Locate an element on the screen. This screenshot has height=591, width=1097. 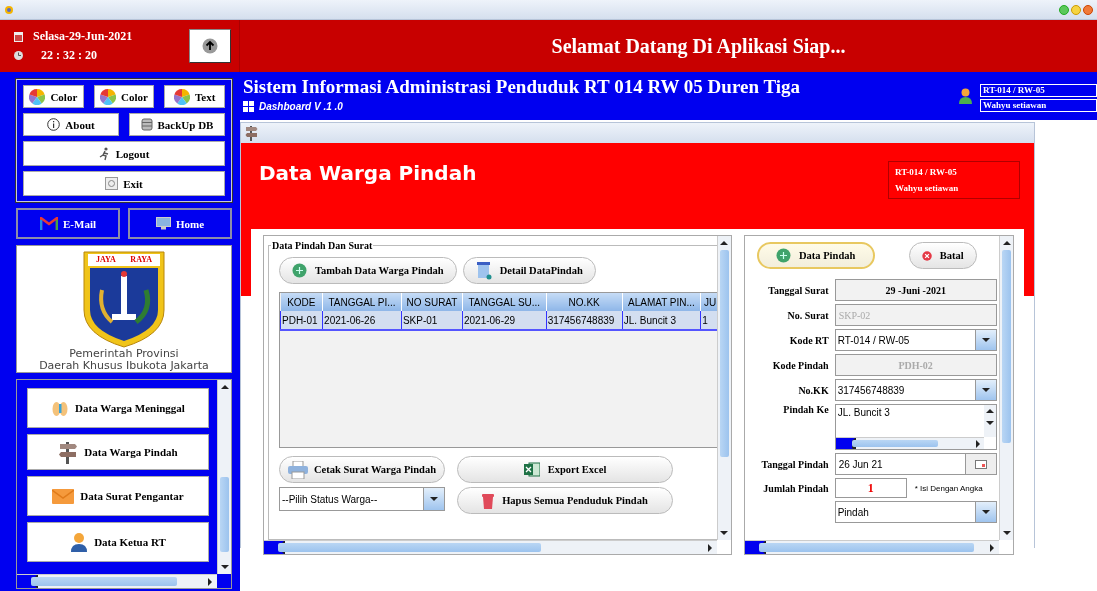
info-icon is located at coordinates (54, 124).